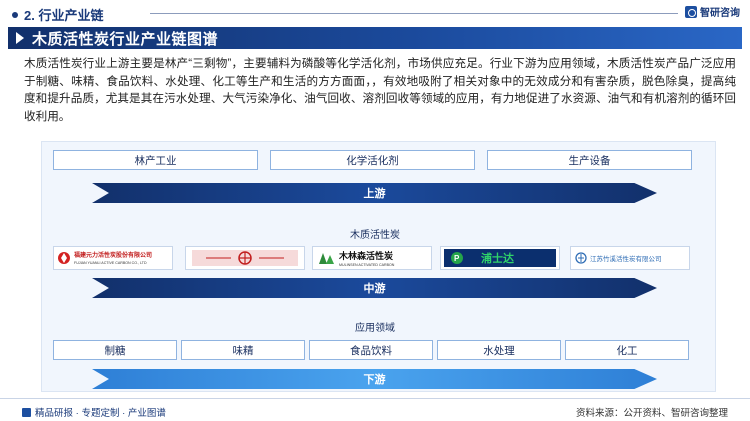  Describe the element at coordinates (457, 258) in the screenshot. I see `svg-text: P` at that location.